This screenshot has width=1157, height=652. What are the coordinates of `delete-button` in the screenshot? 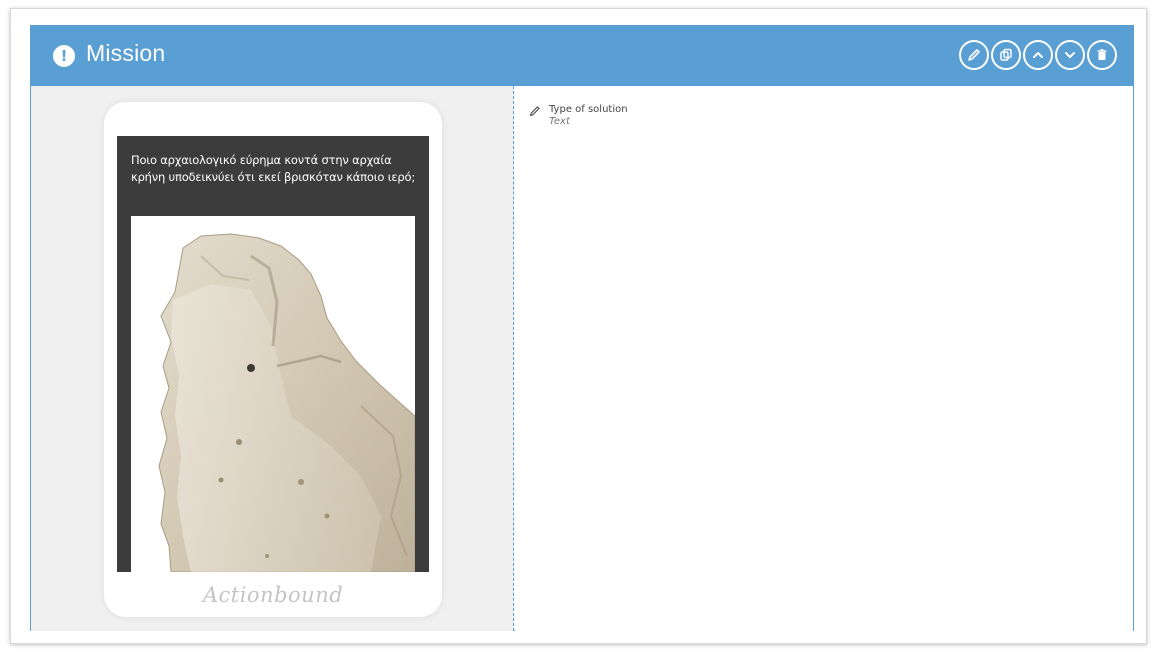 It's located at (1102, 55).